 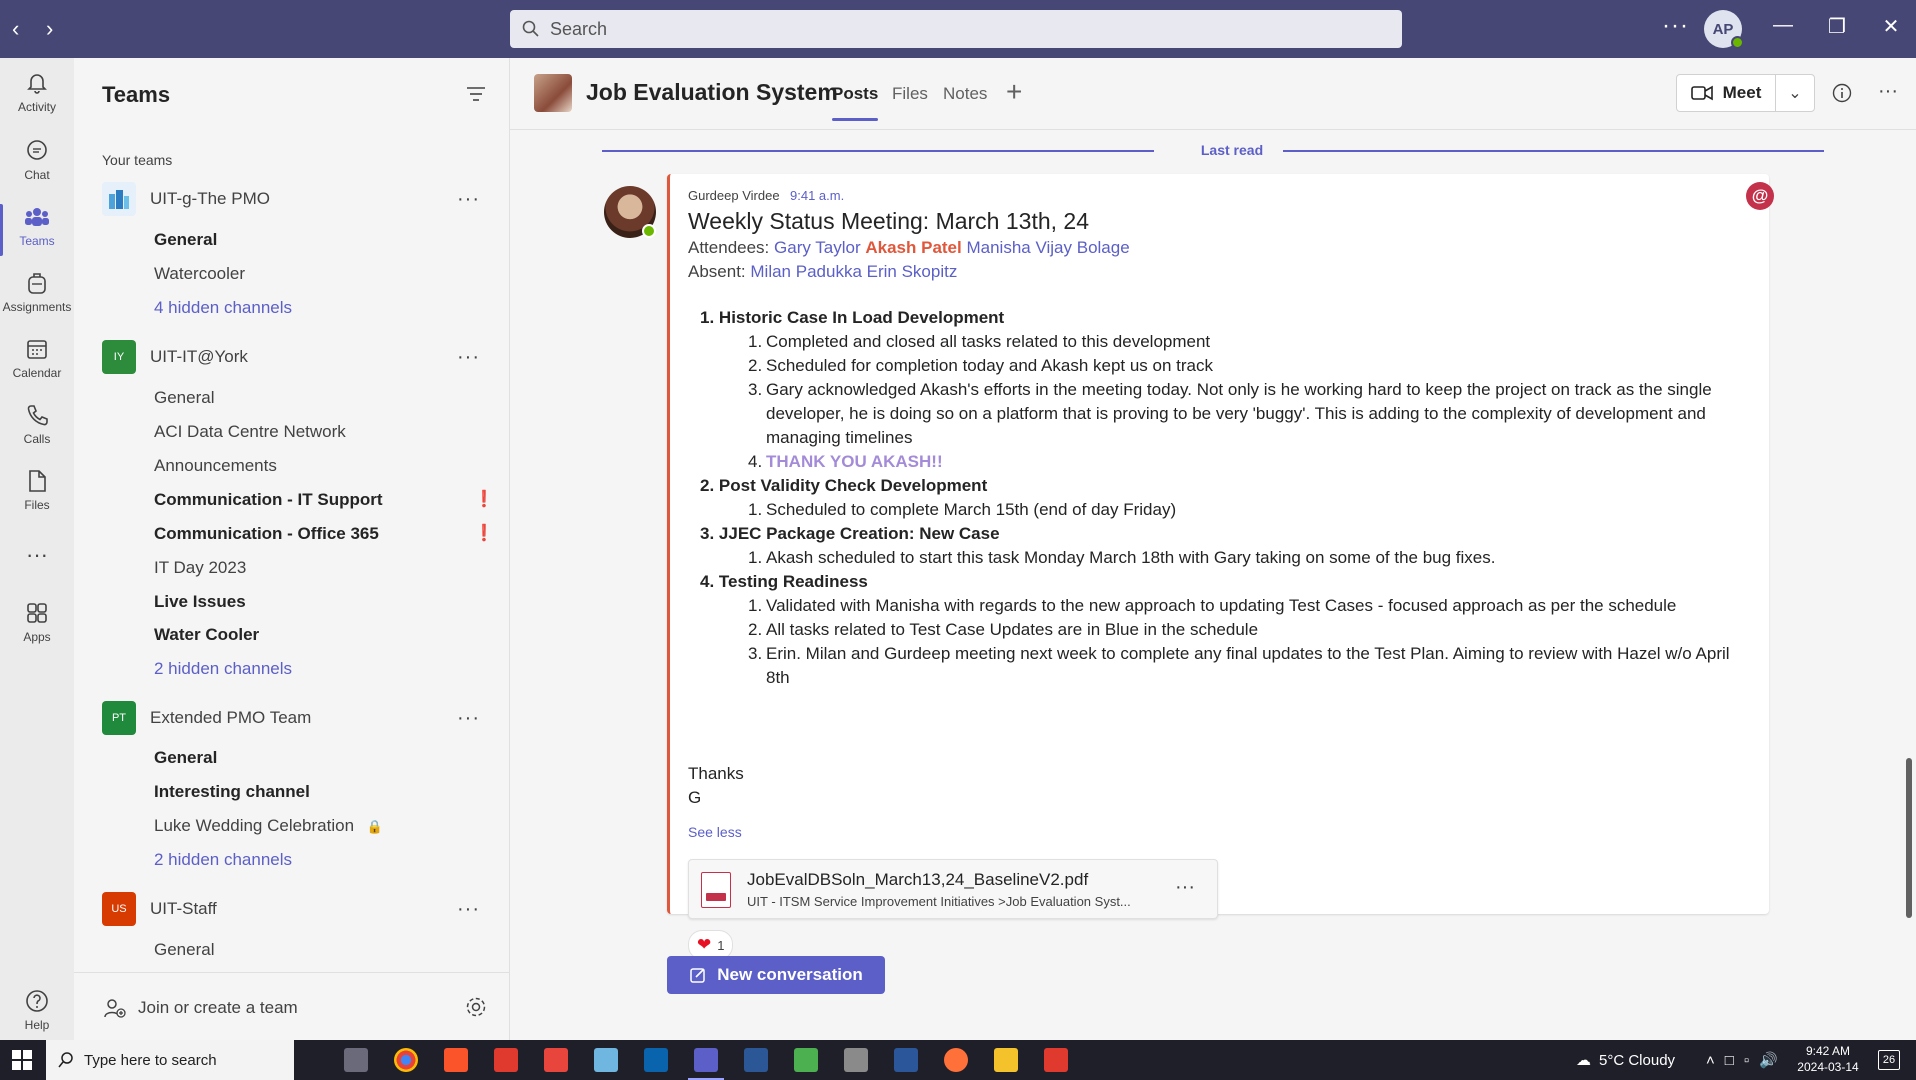 What do you see at coordinates (1889, 1060) in the screenshot?
I see `notification-center-icon: 26` at bounding box center [1889, 1060].